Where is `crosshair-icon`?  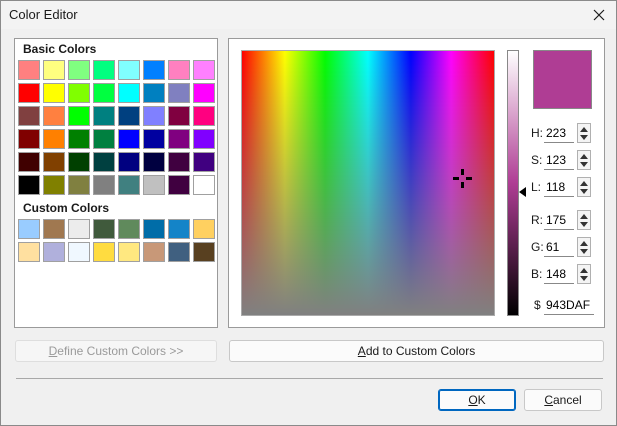
crosshair-icon is located at coordinates (462, 178).